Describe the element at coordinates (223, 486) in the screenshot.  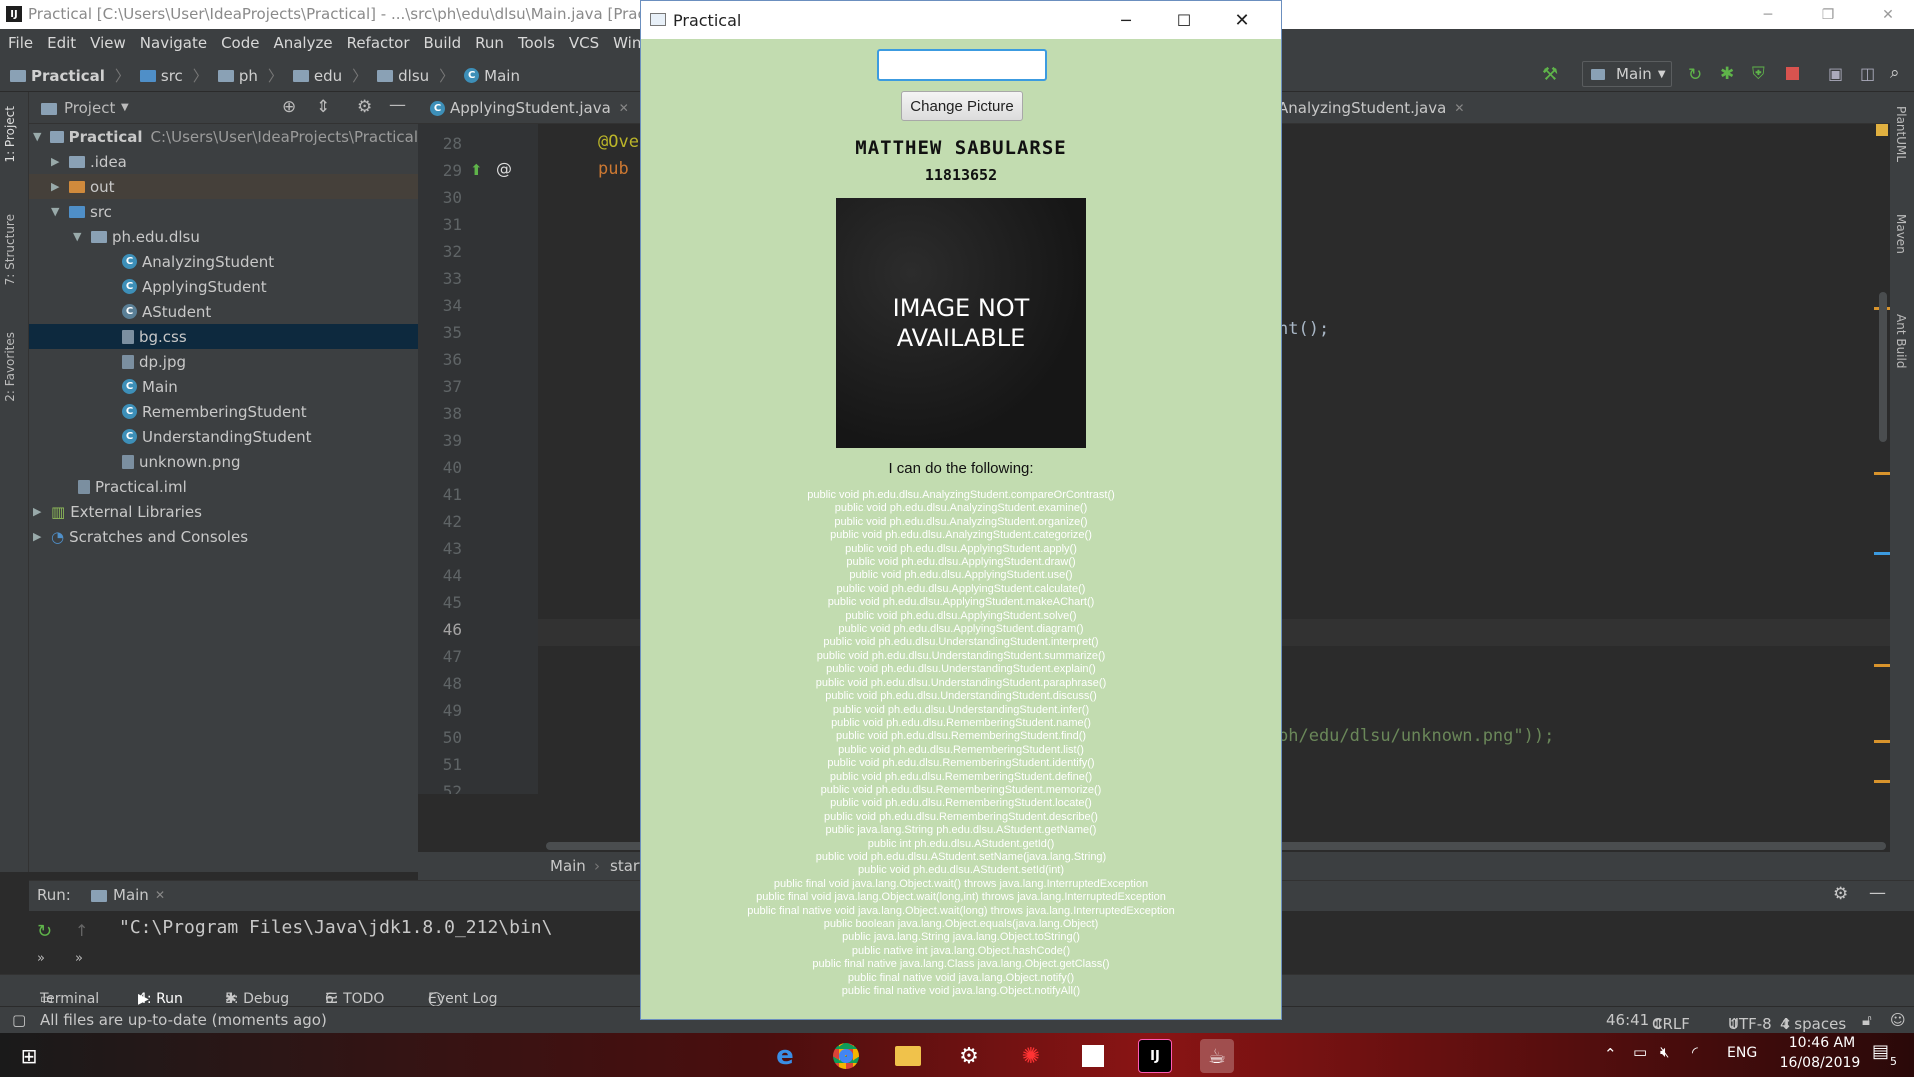
I see `tree-item-practicaliml: Practical.iml` at that location.